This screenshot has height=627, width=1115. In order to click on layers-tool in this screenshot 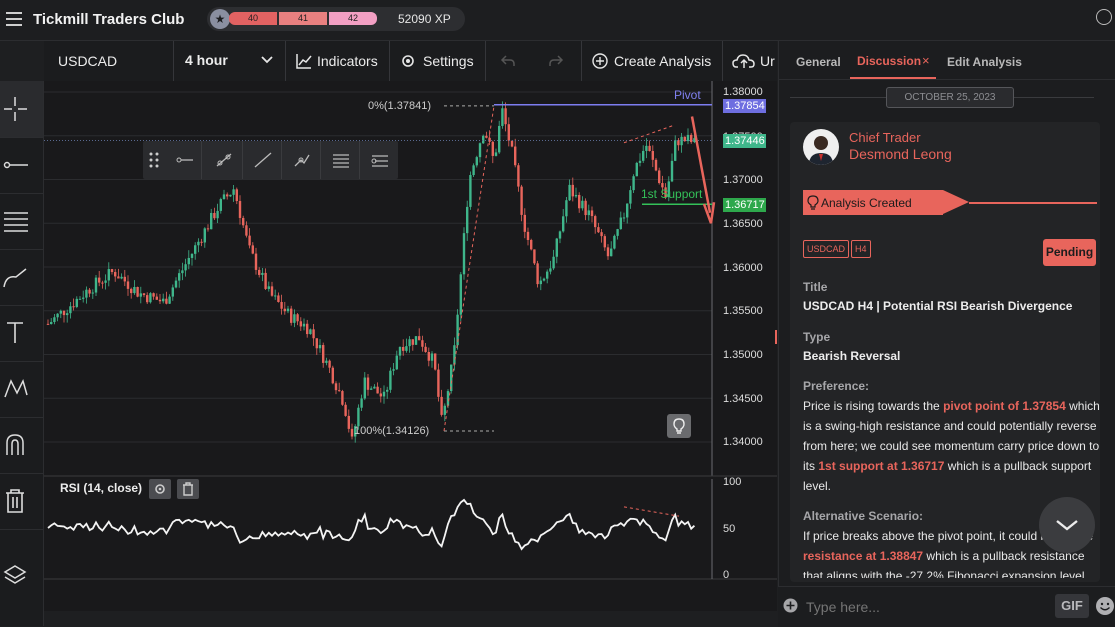, I will do `click(21, 576)`.